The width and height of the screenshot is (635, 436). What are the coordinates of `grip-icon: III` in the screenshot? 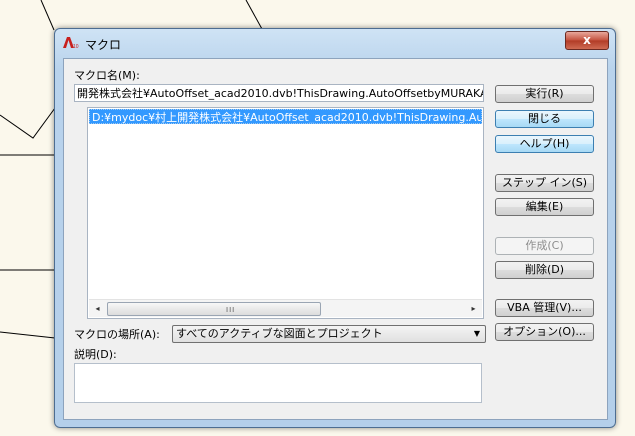 It's located at (231, 310).